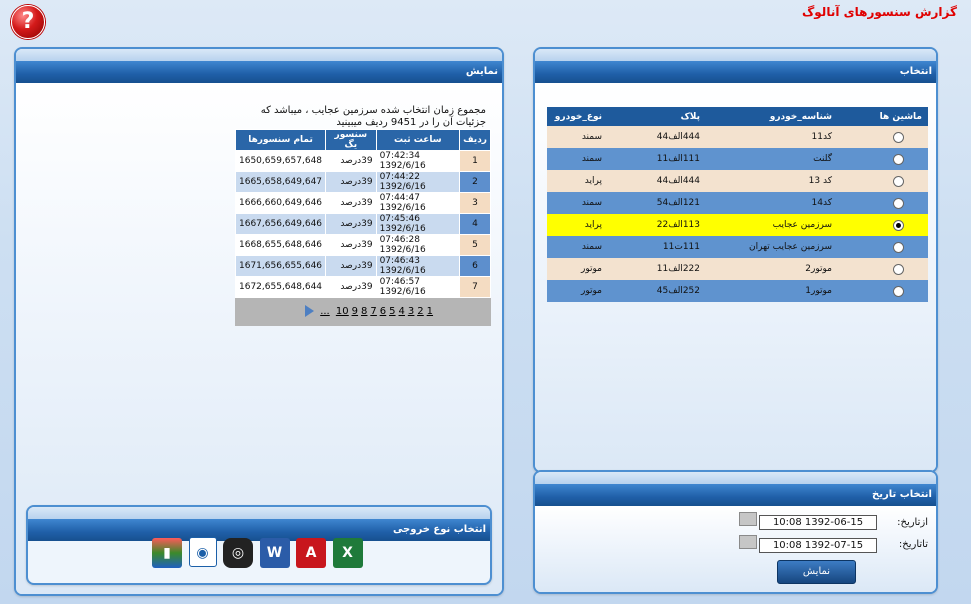 The width and height of the screenshot is (971, 604). Describe the element at coordinates (202, 552) in the screenshot. I see `browser-icon: ◉` at that location.